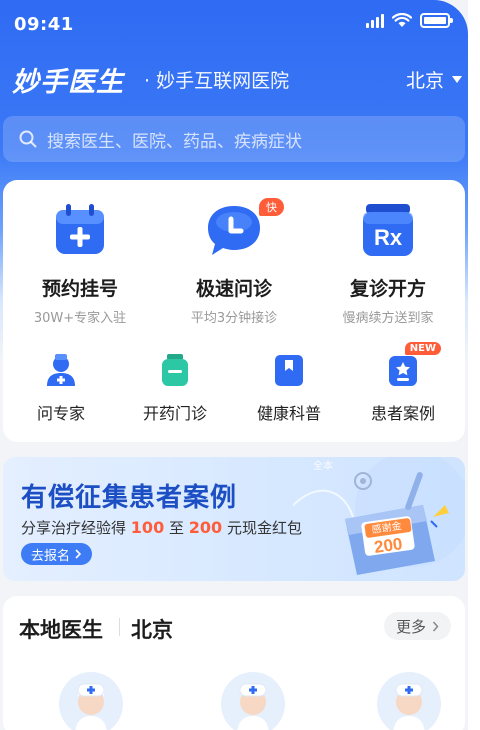 Image resolution: width=480 pixels, height=730 pixels. What do you see at coordinates (234, 25) in the screenshot?
I see `status-bar: 09:41` at bounding box center [234, 25].